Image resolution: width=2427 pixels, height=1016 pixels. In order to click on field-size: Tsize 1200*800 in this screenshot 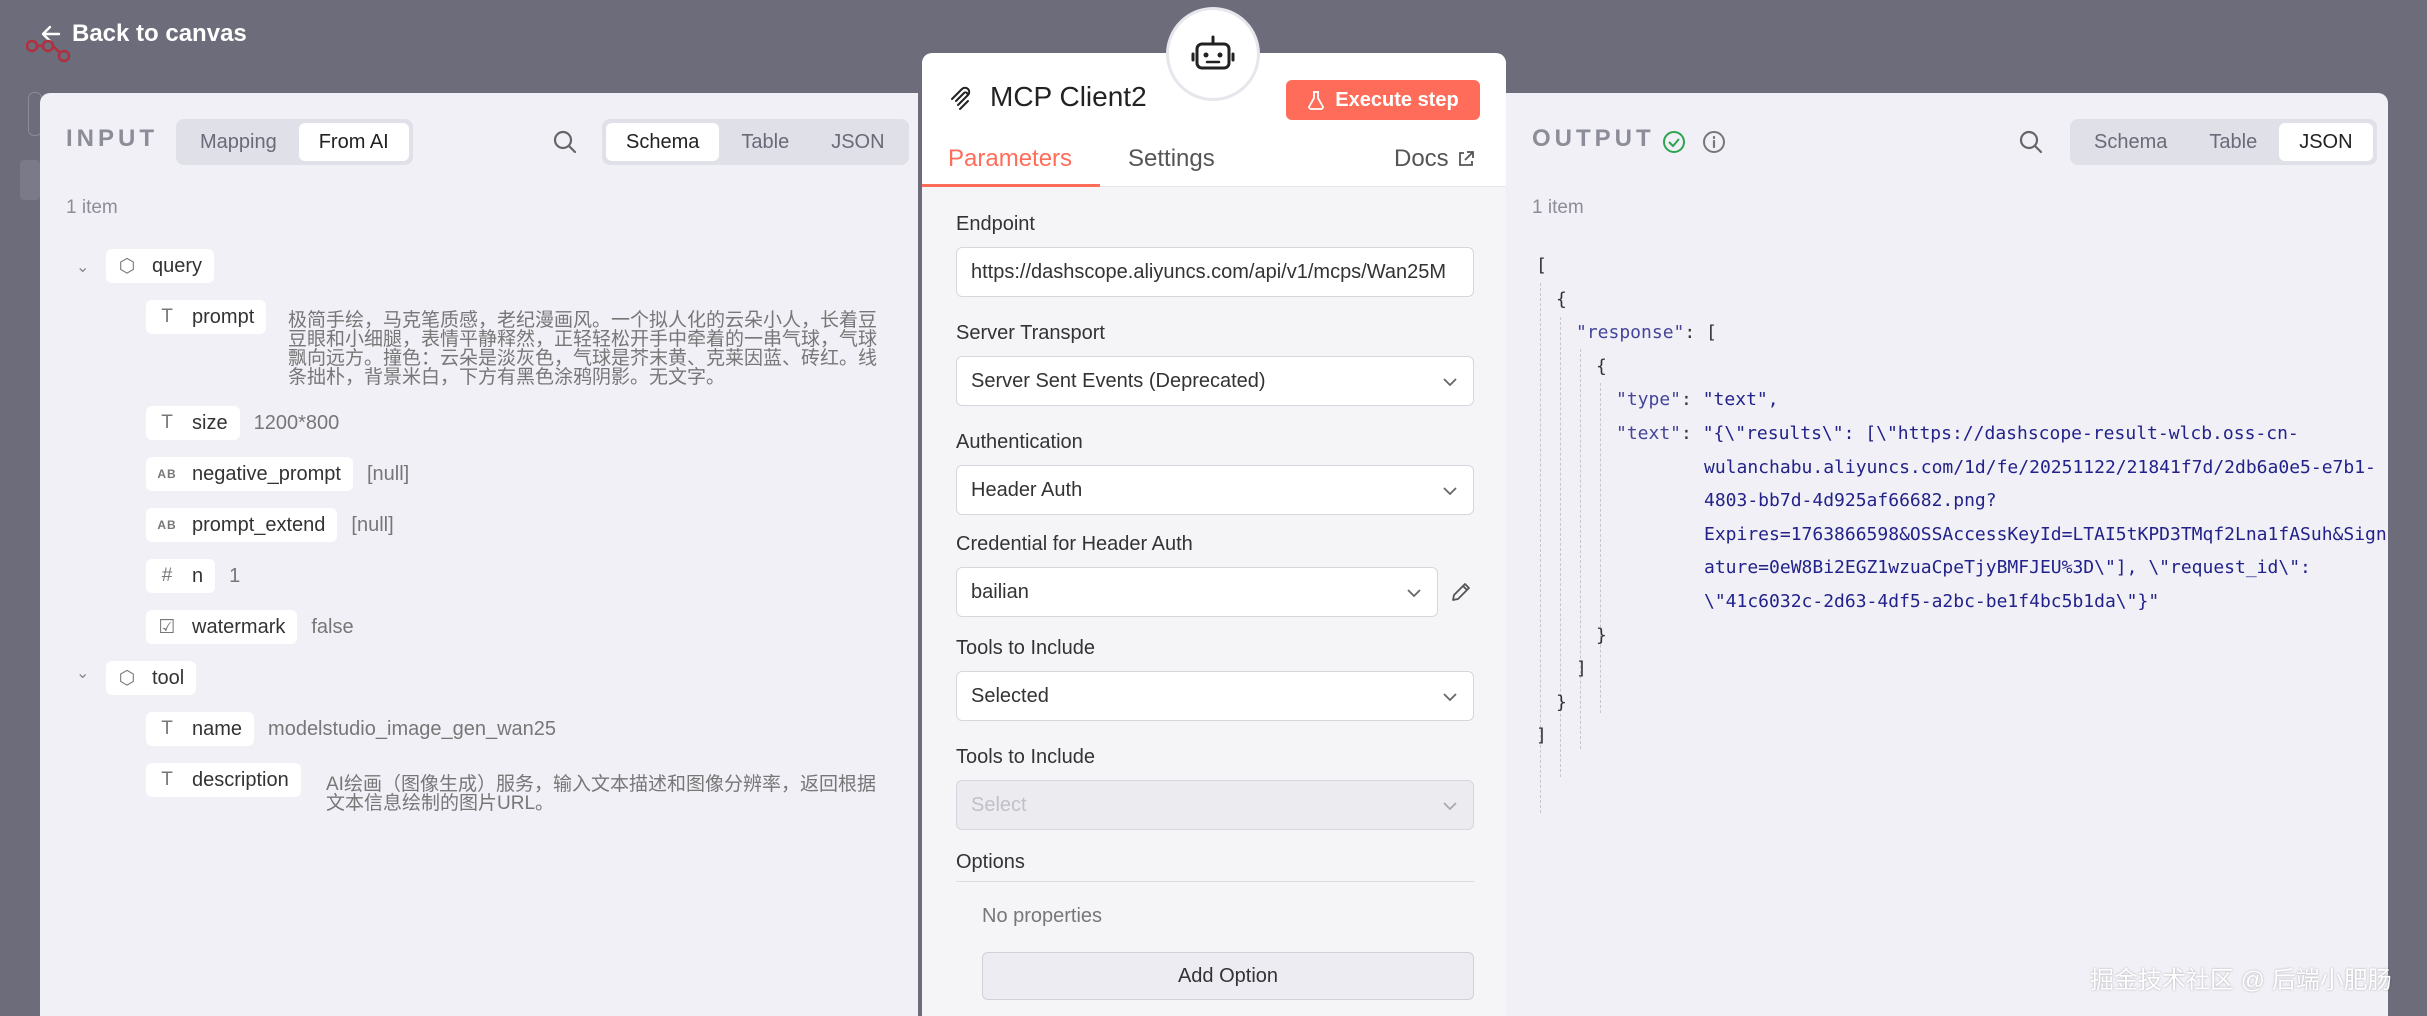, I will do `click(242, 423)`.